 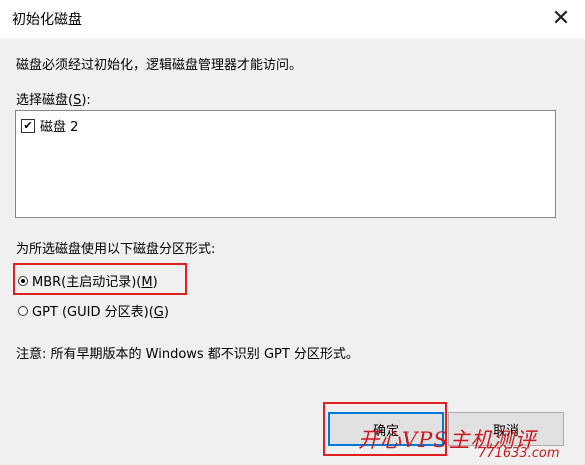 What do you see at coordinates (45, 100) in the screenshot?
I see `select-disk-label-prefix: 选择磁盘(` at bounding box center [45, 100].